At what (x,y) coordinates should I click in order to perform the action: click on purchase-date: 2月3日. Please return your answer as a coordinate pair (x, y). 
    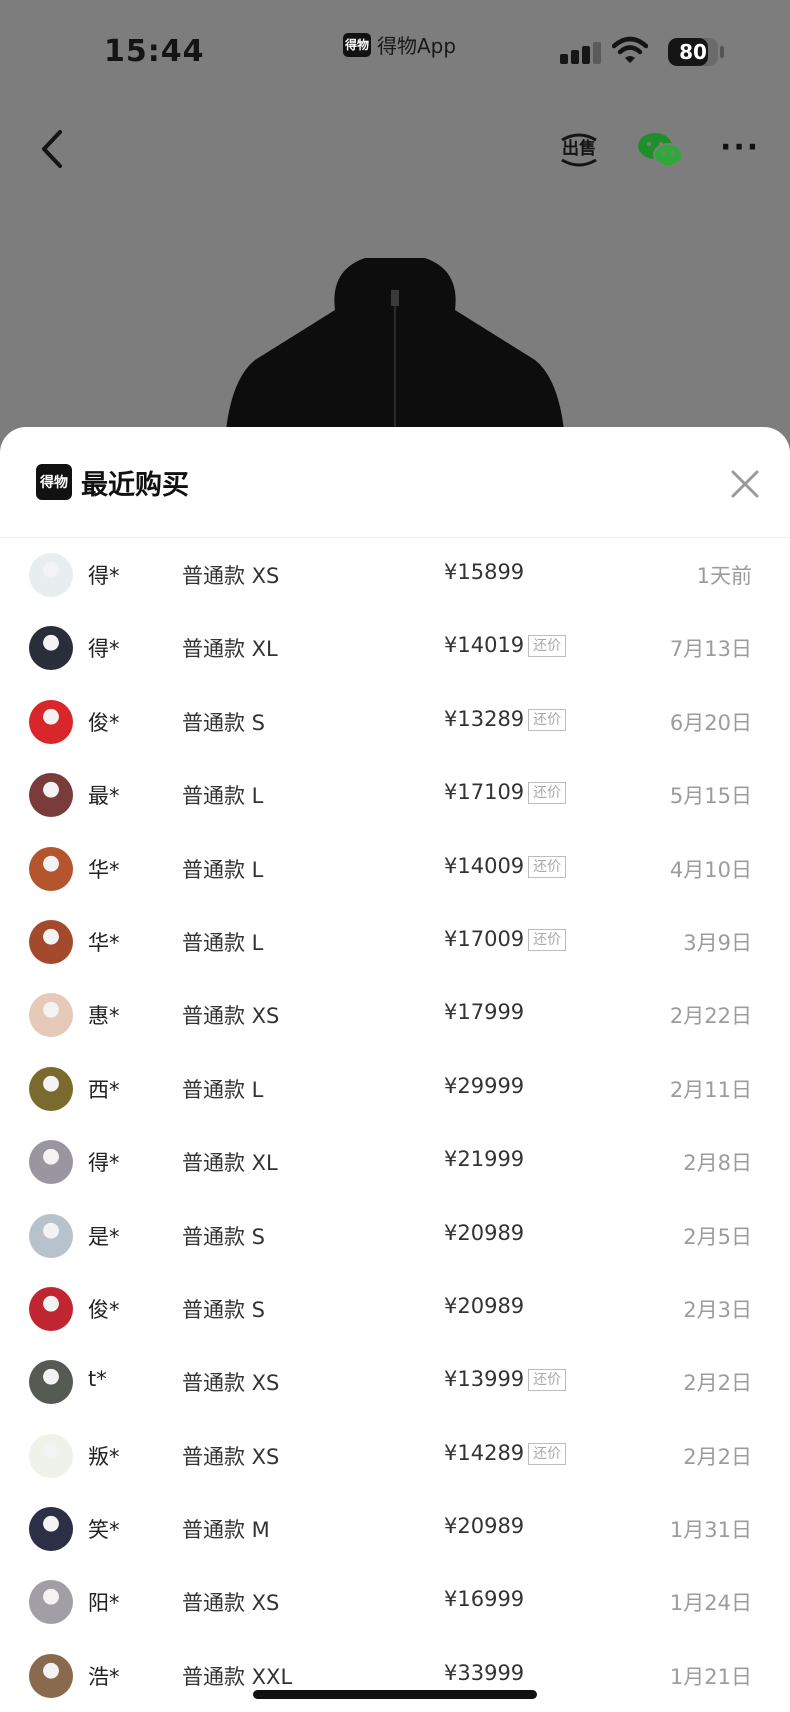
    Looking at the image, I should click on (717, 1309).